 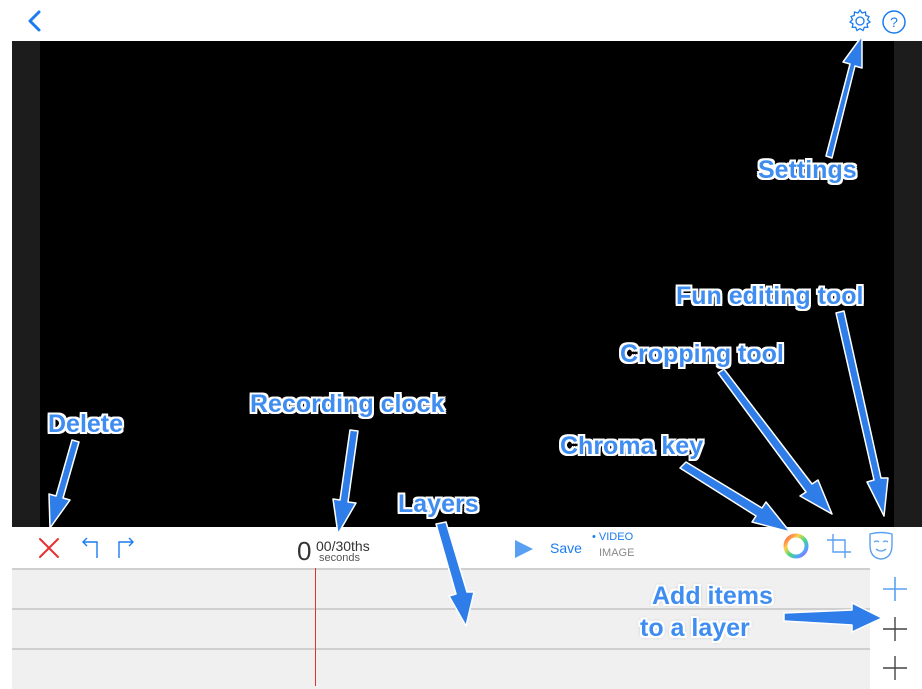 I want to click on back-button, so click(x=36, y=21).